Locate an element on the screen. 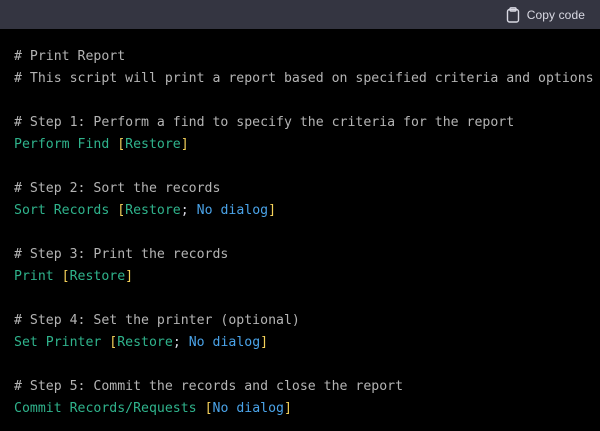 Image resolution: width=600 pixels, height=431 pixels. code-line: # Print Report is located at coordinates (307, 57).